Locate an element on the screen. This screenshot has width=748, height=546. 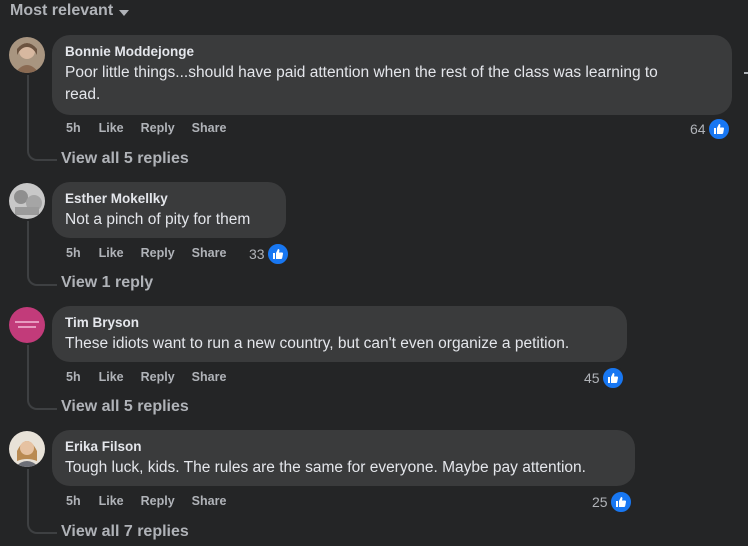
comment-sort-dropdown: Most relevant is located at coordinates (70, 11).